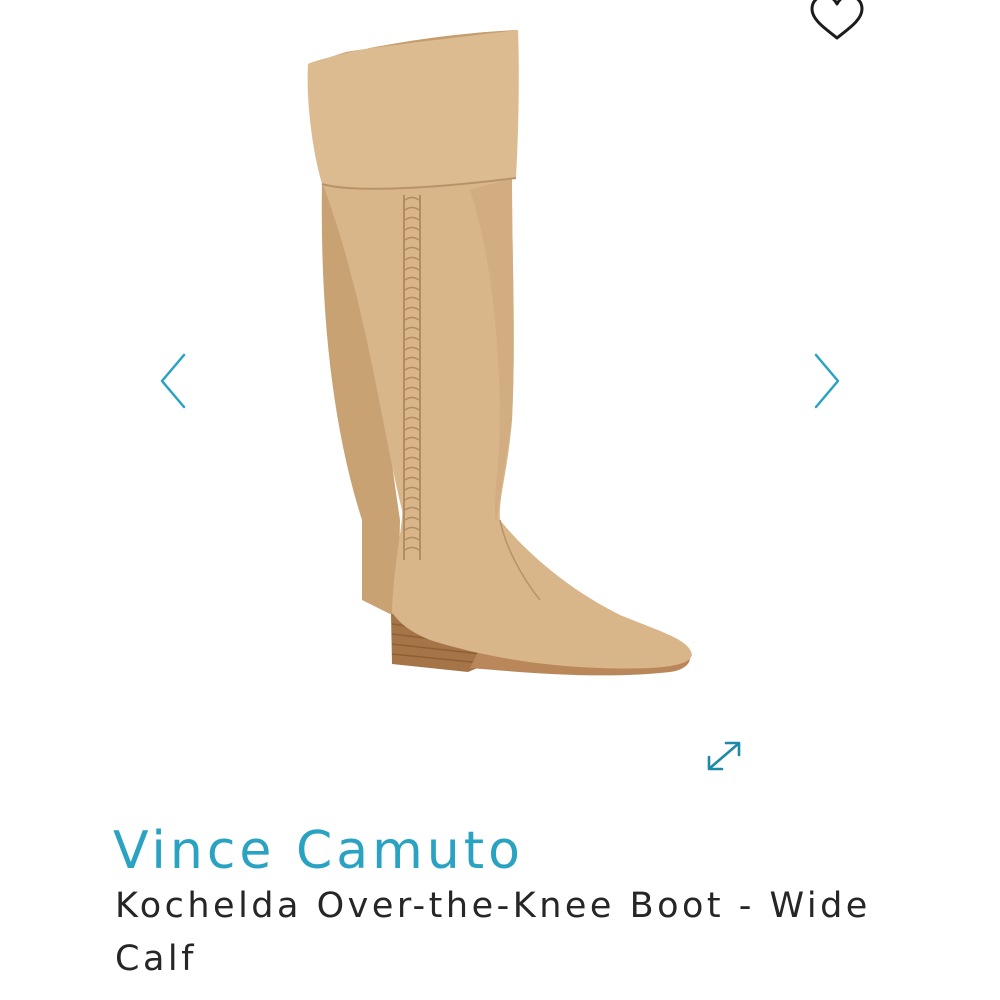  What do you see at coordinates (724, 756) in the screenshot?
I see `expand-arrows-icon` at bounding box center [724, 756].